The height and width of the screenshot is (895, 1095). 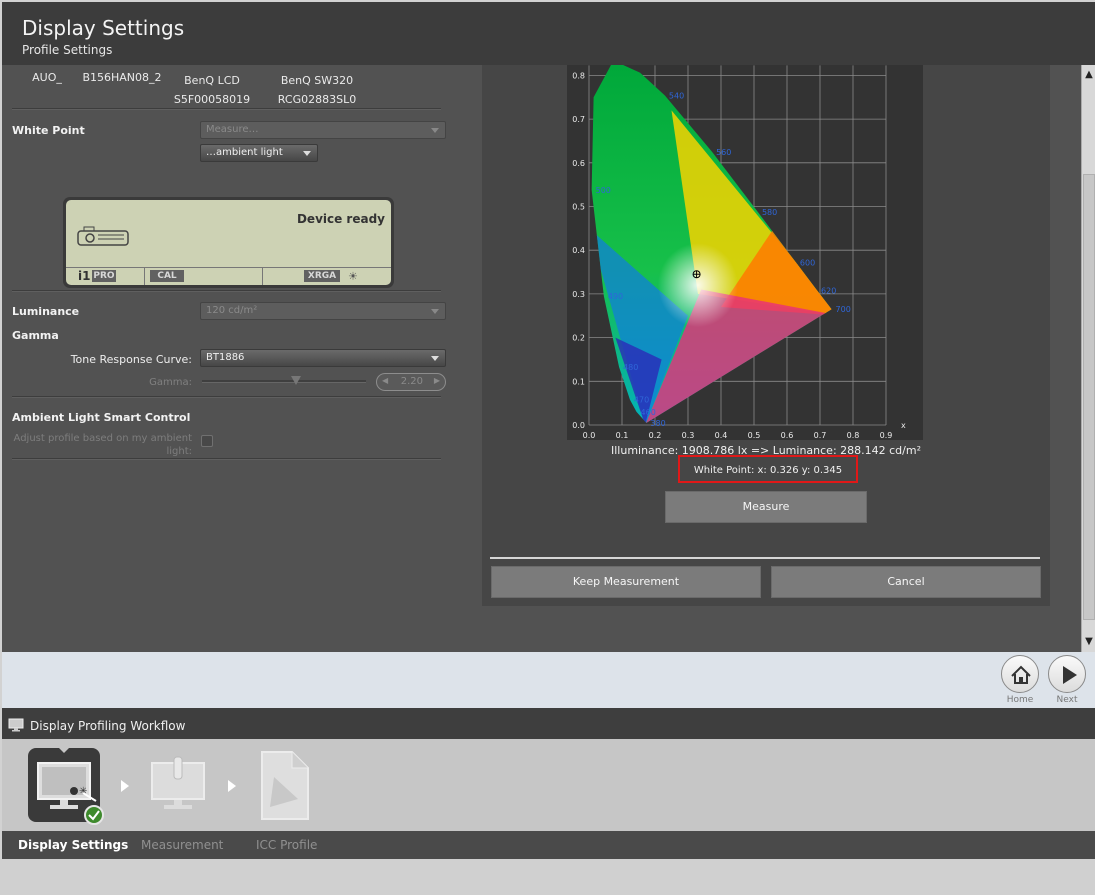 What do you see at coordinates (603, 190) in the screenshot?
I see `wavelength-label: 500` at bounding box center [603, 190].